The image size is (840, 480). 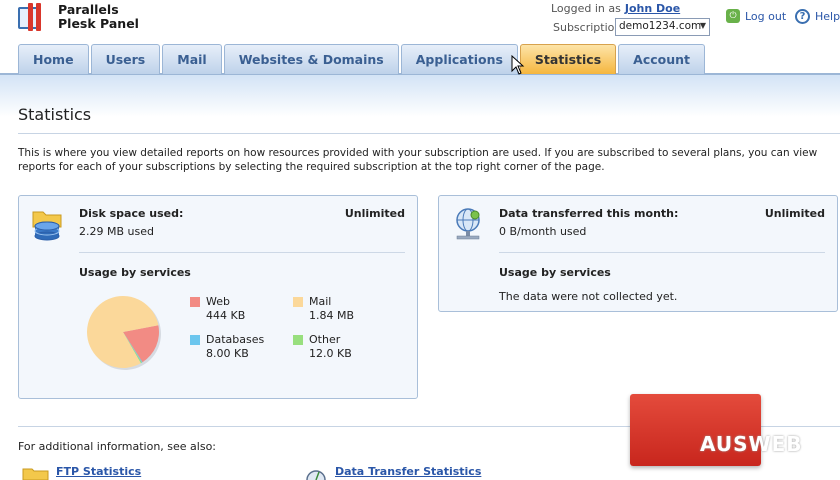 I want to click on legend-label-databases: Databases, so click(x=235, y=339).